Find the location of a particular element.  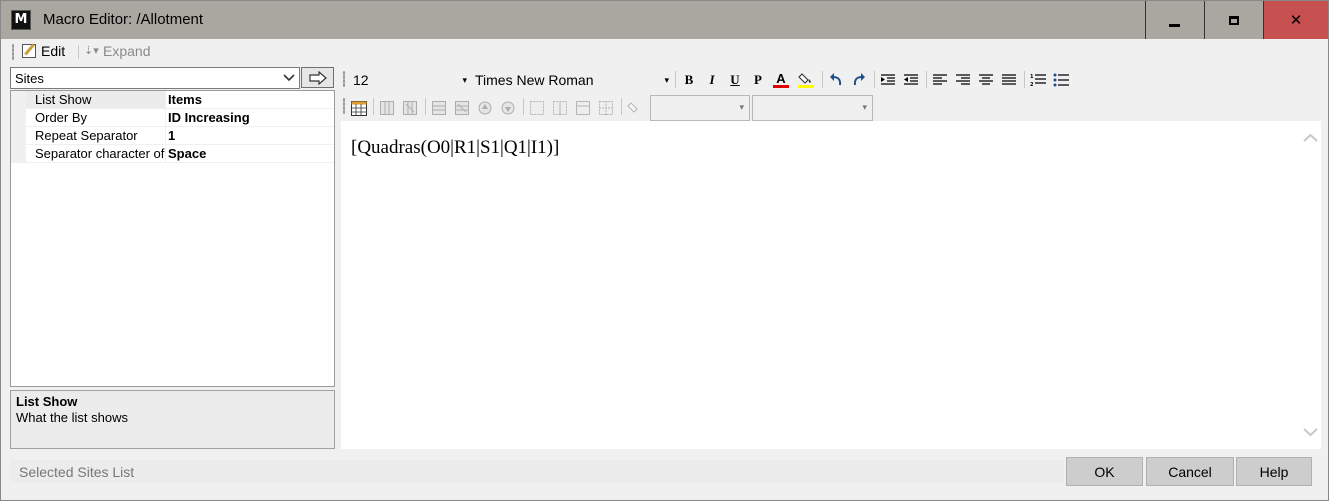

property-value: 1 is located at coordinates (250, 136).